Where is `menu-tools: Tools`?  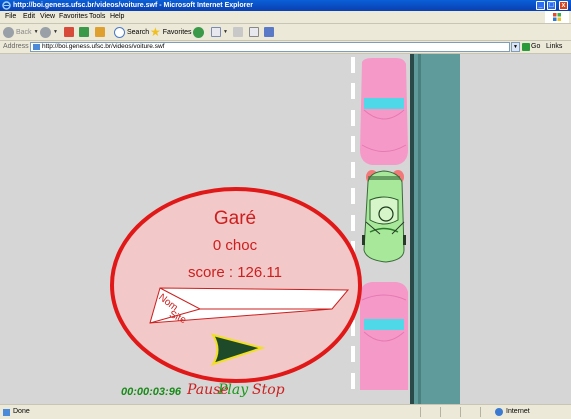 menu-tools: Tools is located at coordinates (97, 17).